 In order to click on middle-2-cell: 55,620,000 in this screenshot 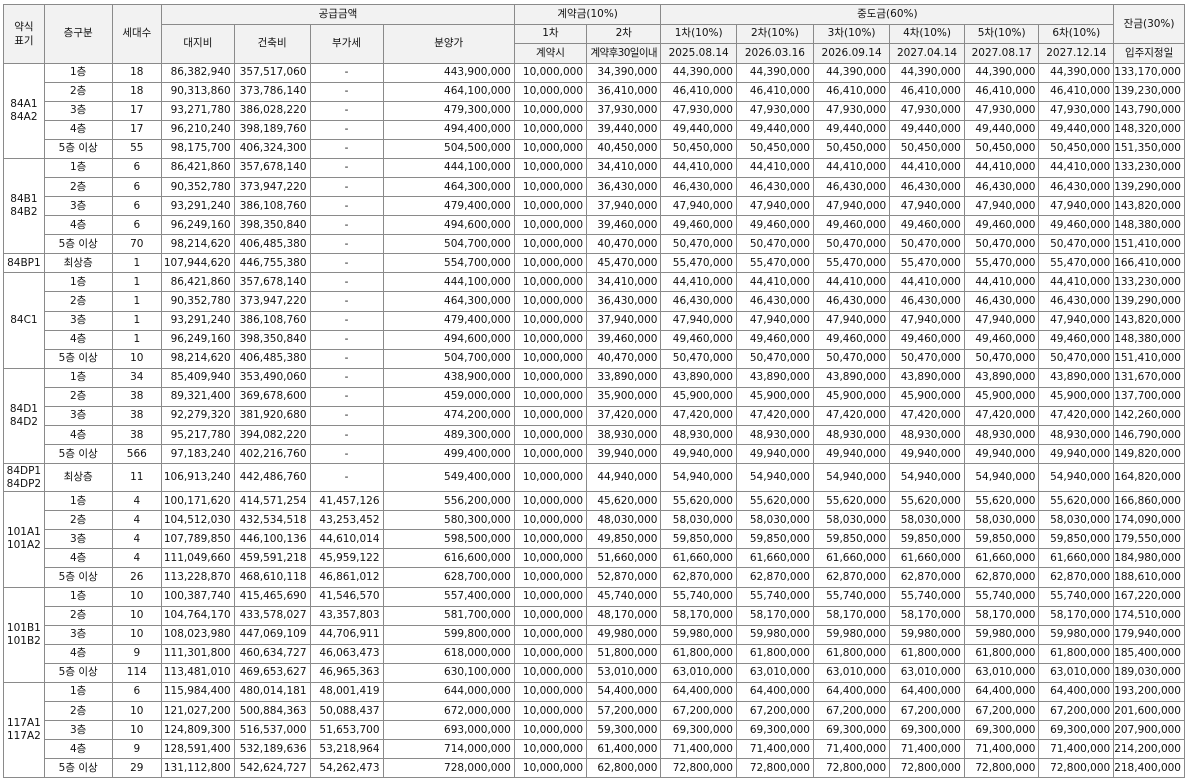, I will do `click(774, 501)`.